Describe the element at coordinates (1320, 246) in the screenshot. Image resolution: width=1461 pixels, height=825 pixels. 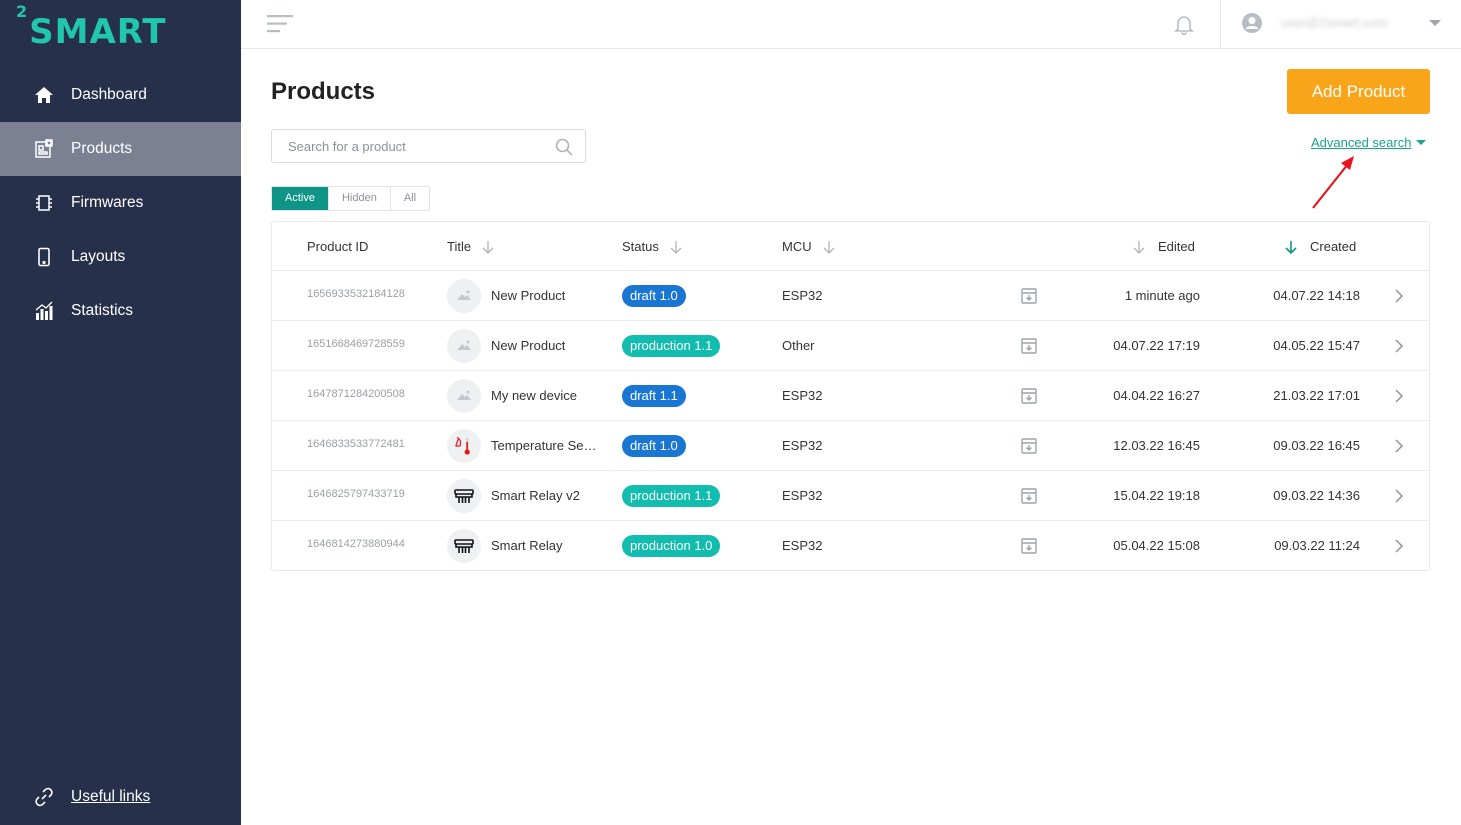
I see `header-created: Created` at that location.